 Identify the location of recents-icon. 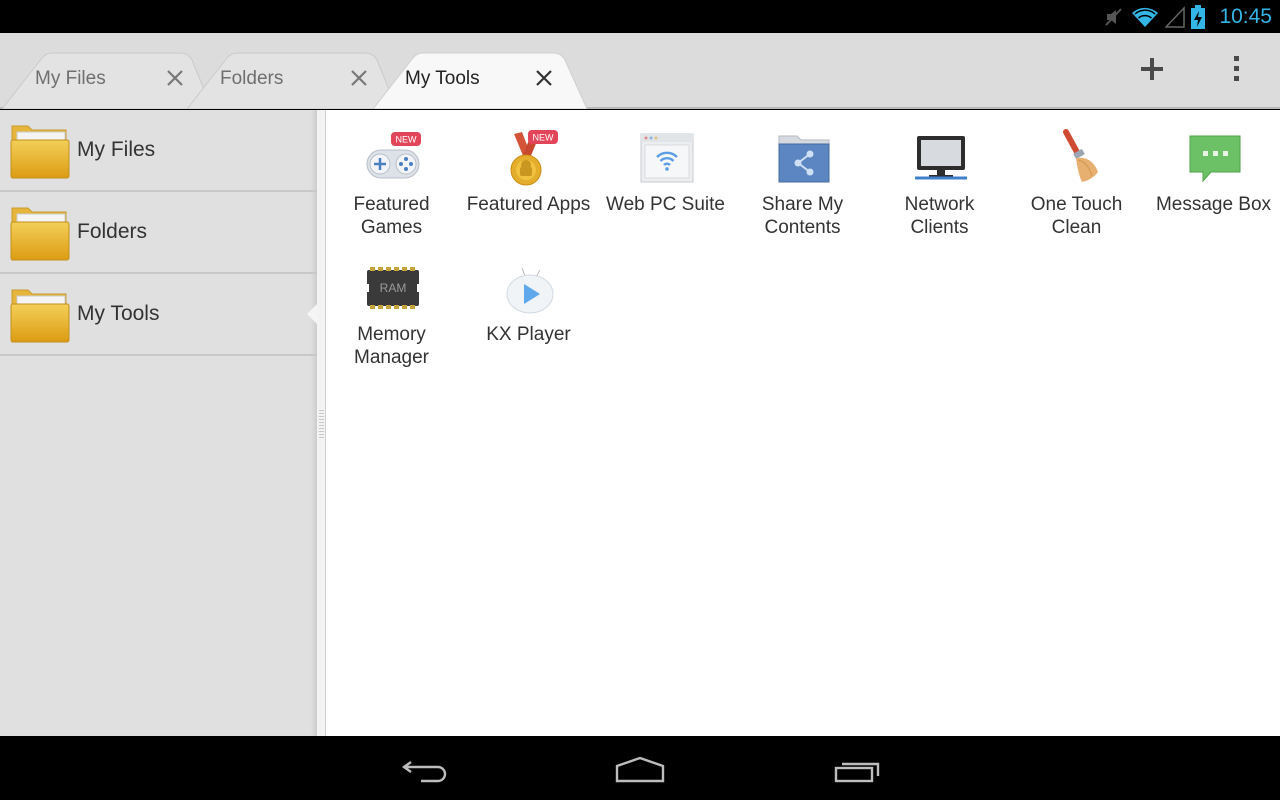
(857, 772).